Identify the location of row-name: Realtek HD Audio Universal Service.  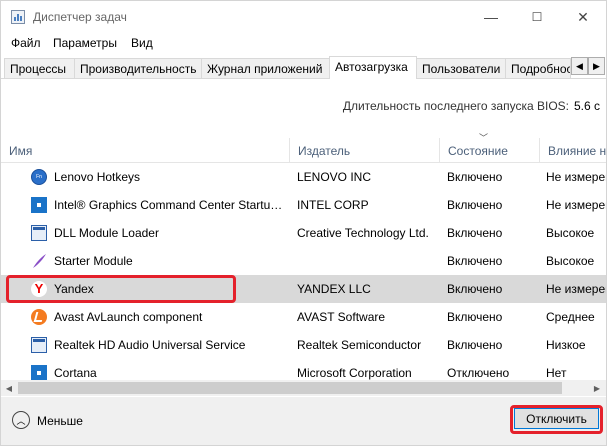
(150, 345).